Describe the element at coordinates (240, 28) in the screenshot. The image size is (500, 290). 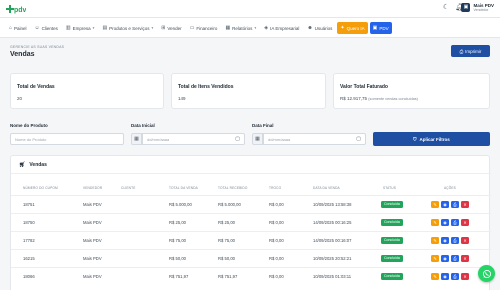
I see `nav-item-relatorios: ▦ Relatórios ▾` at that location.